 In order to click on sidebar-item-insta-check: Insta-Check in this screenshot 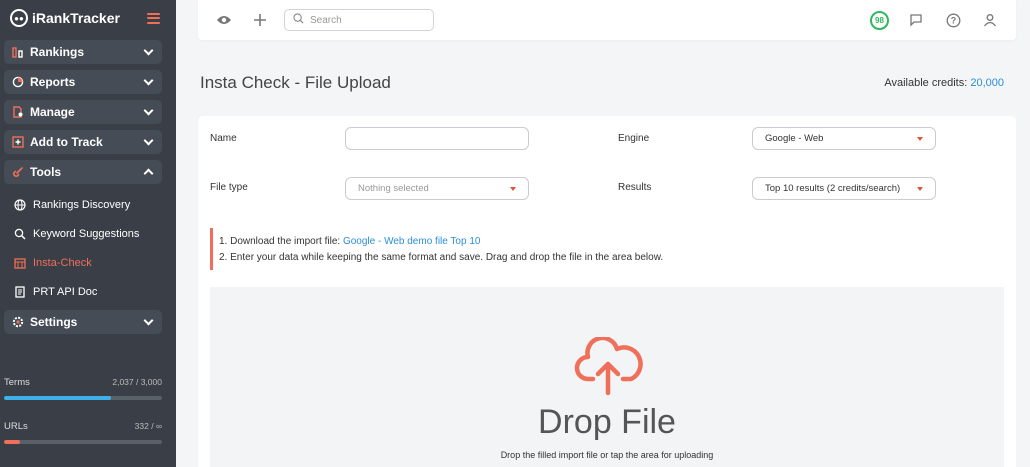, I will do `click(88, 262)`.